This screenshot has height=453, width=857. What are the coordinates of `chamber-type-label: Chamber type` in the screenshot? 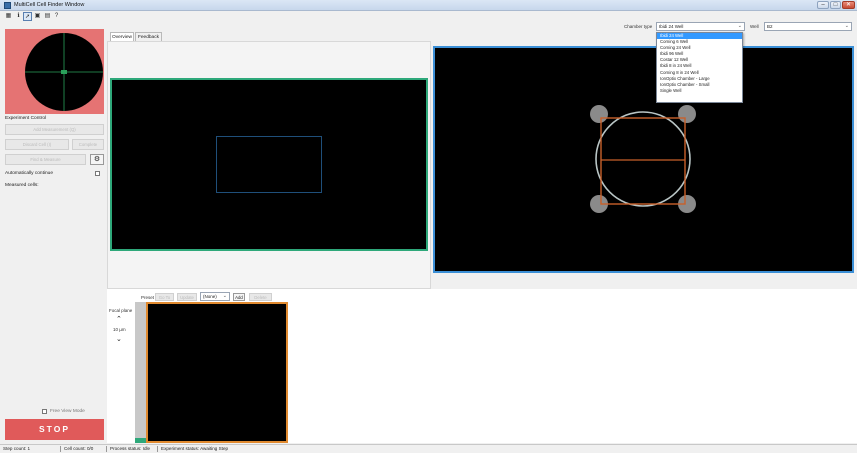 It's located at (638, 26).